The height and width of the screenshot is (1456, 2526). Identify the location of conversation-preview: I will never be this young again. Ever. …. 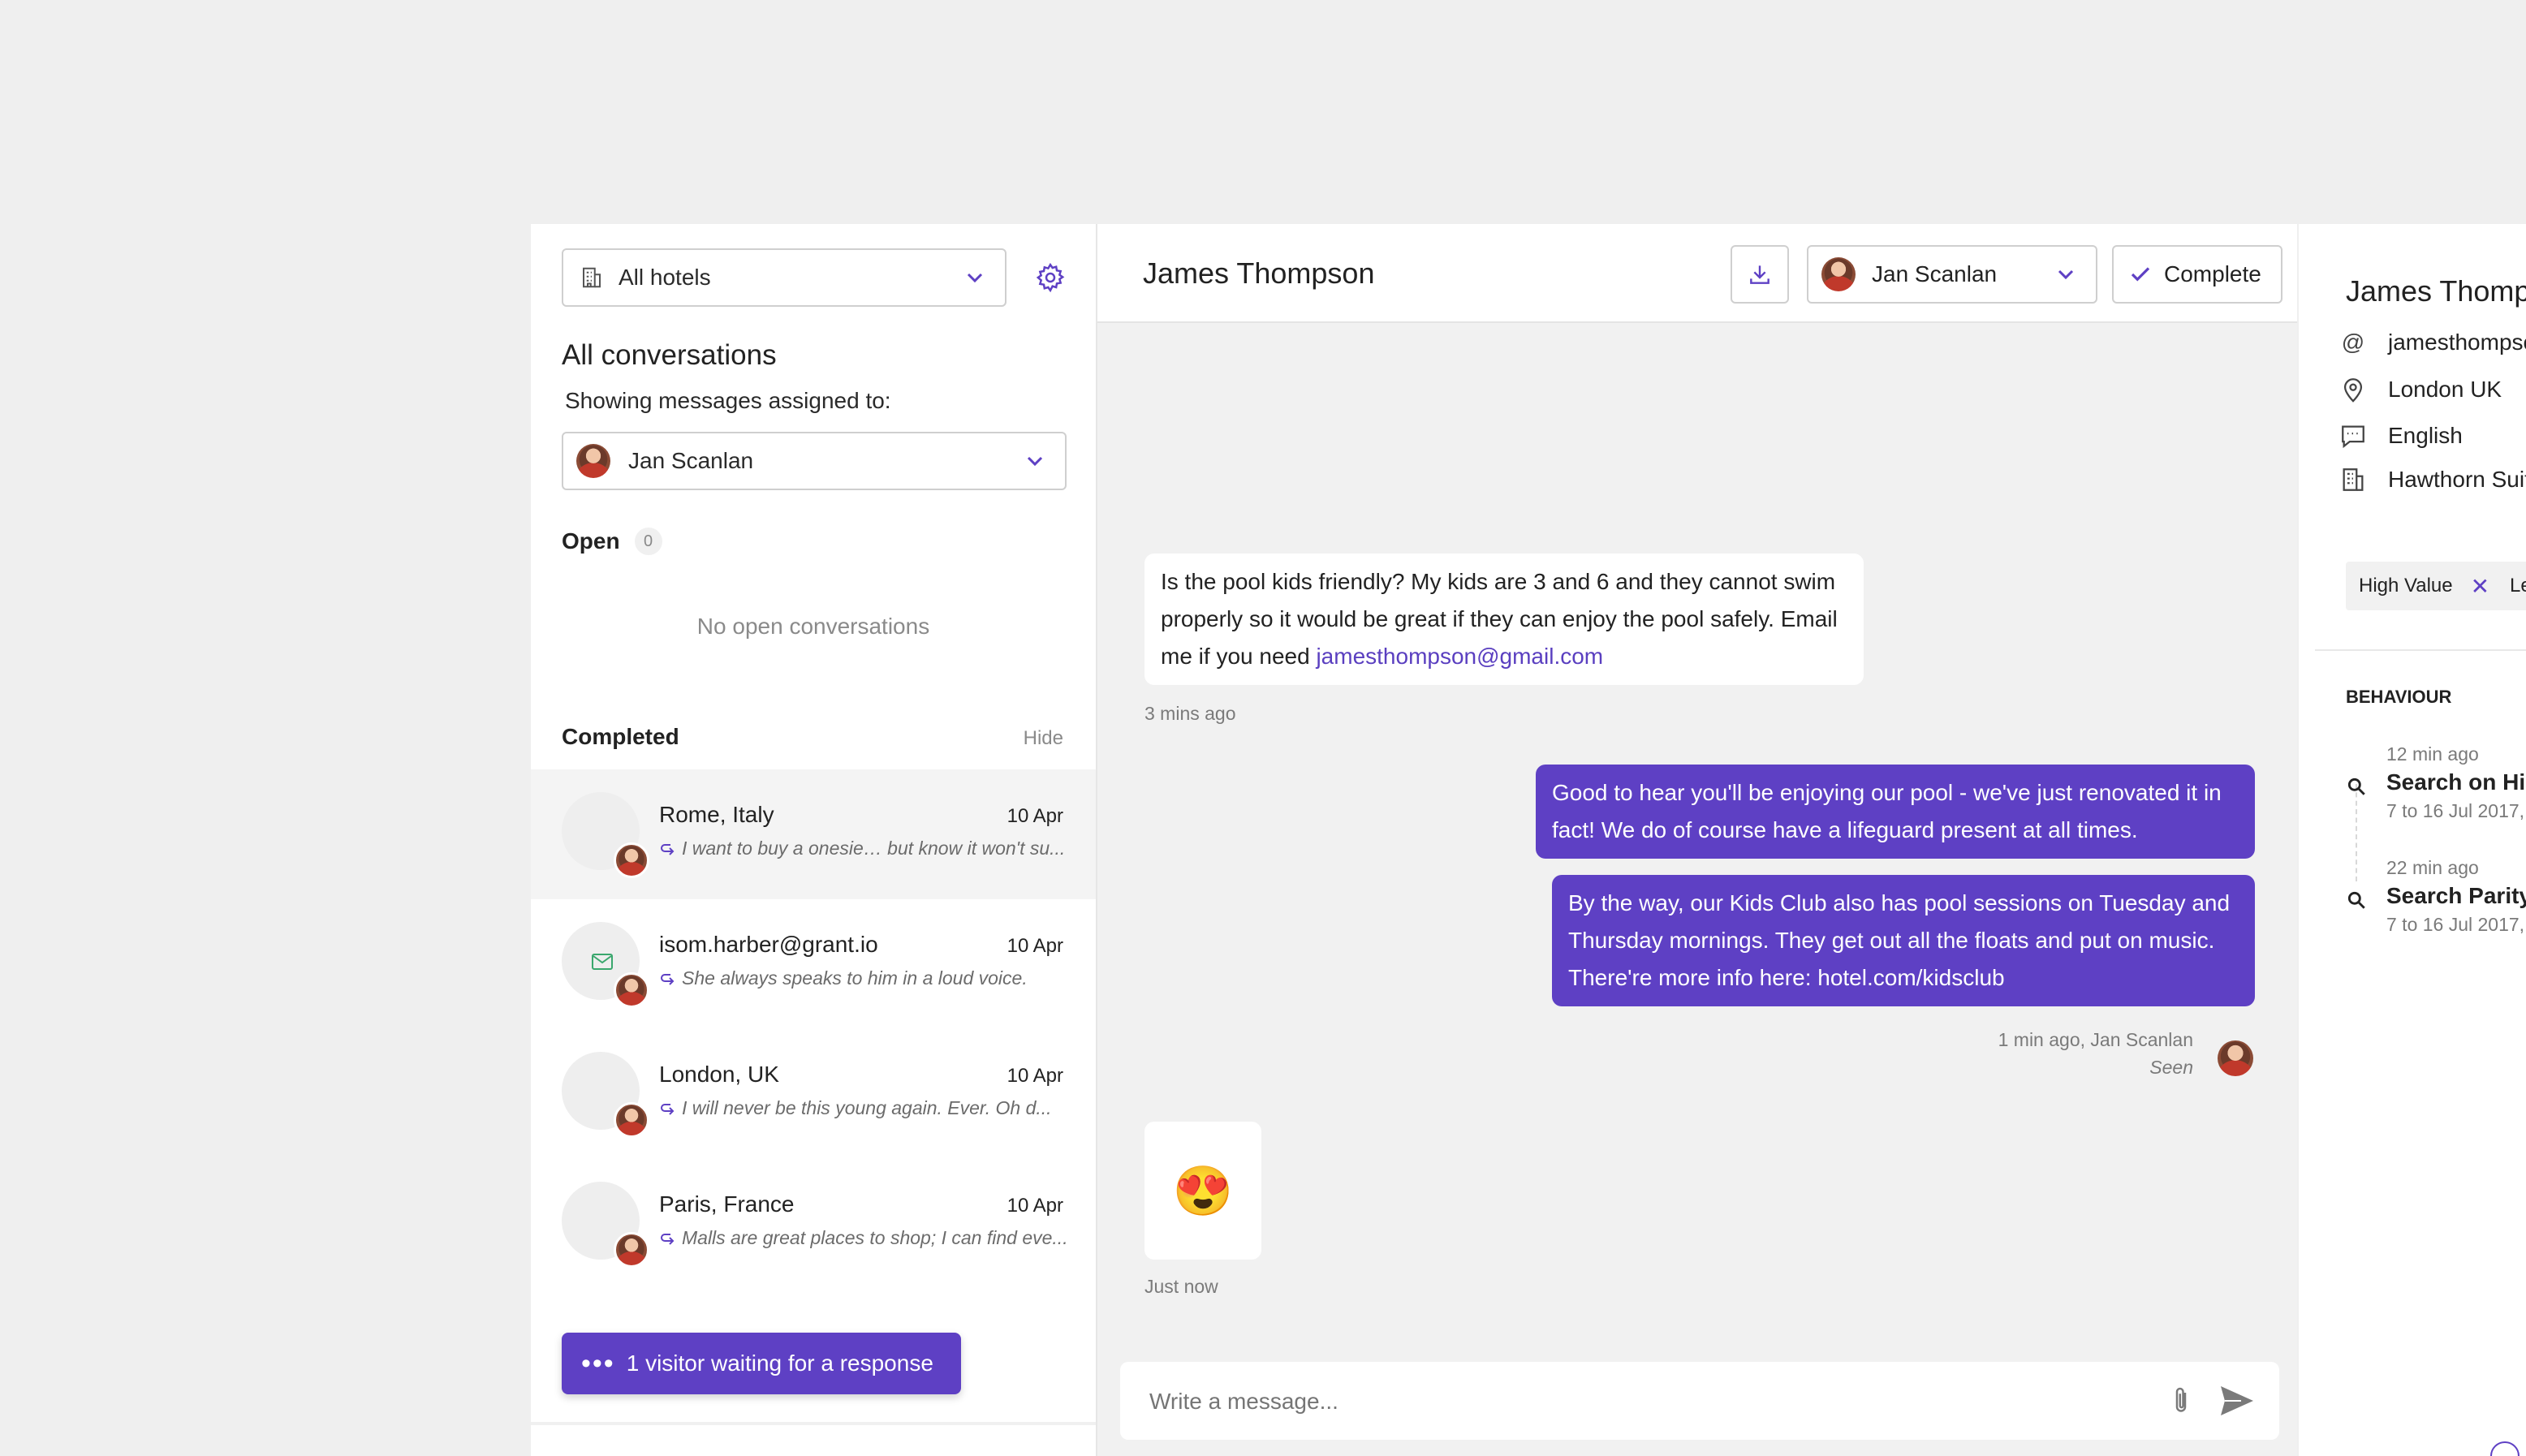
(867, 1108).